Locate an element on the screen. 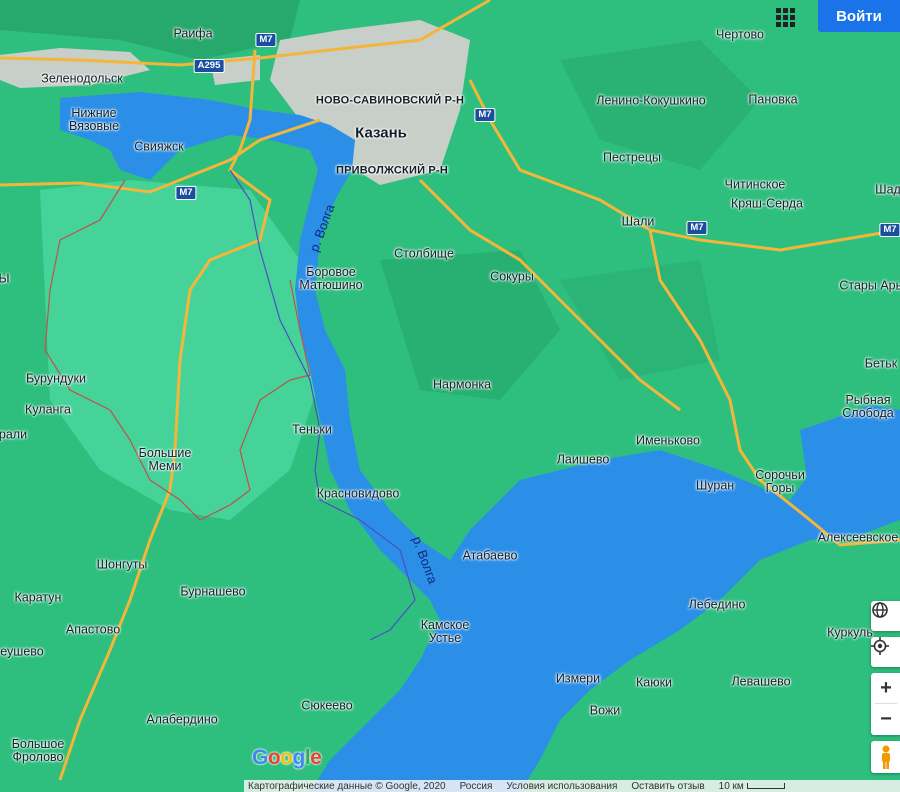 The image size is (900, 792). place-label: Шад is located at coordinates (887, 189).